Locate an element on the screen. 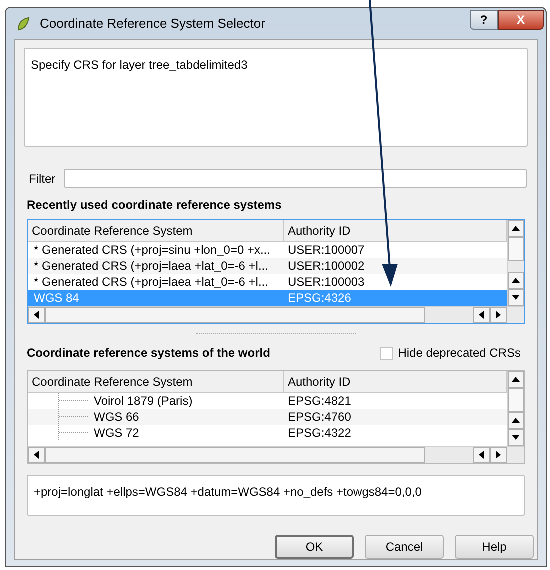  table-cell-text: EPSG:4326 is located at coordinates (319, 298).